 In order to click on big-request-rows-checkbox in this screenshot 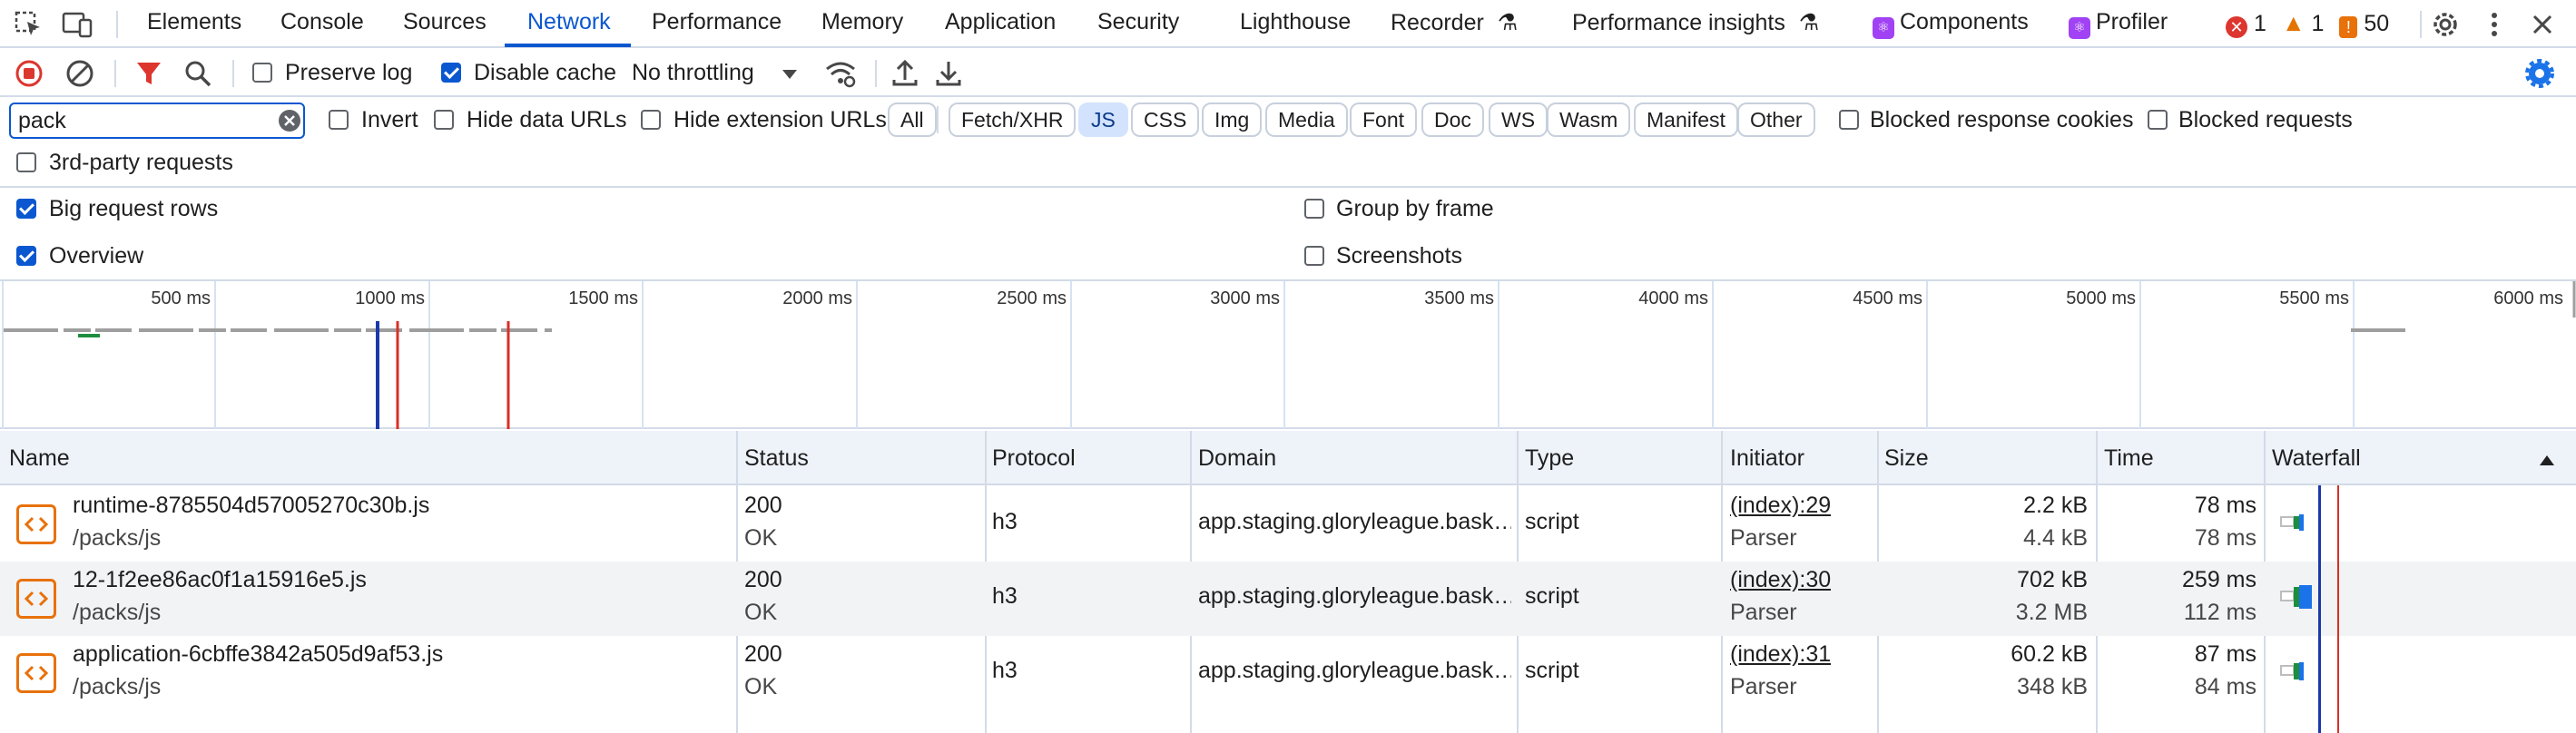, I will do `click(26, 209)`.